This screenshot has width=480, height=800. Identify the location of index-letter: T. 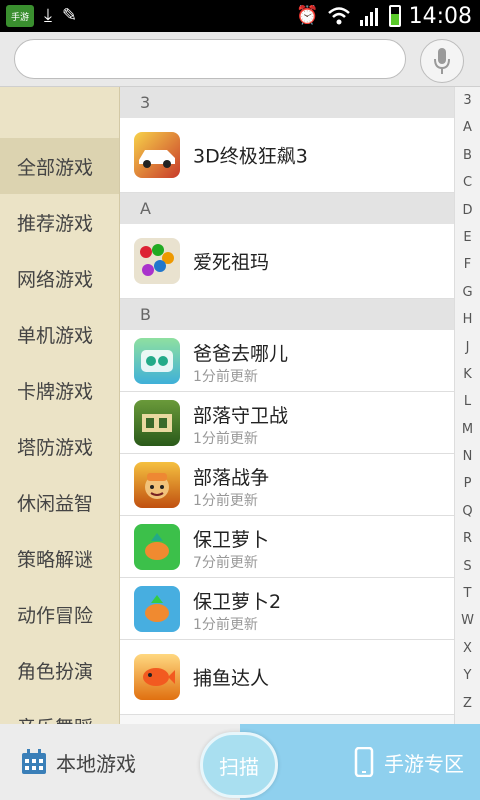
(467, 593).